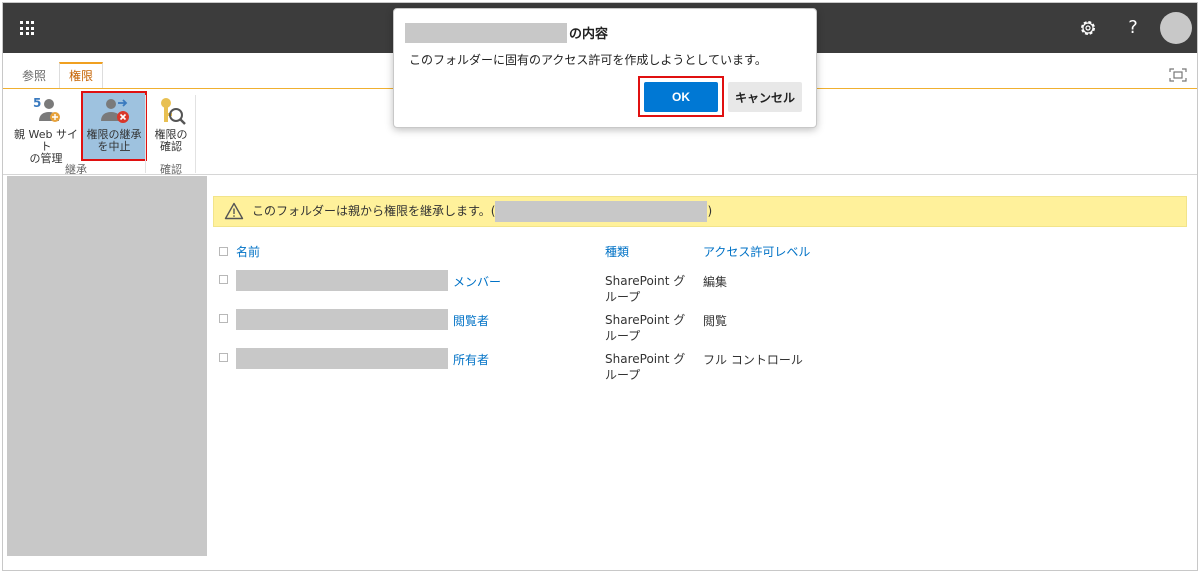  Describe the element at coordinates (114, 111) in the screenshot. I see `stop-inheriting-icon` at that location.